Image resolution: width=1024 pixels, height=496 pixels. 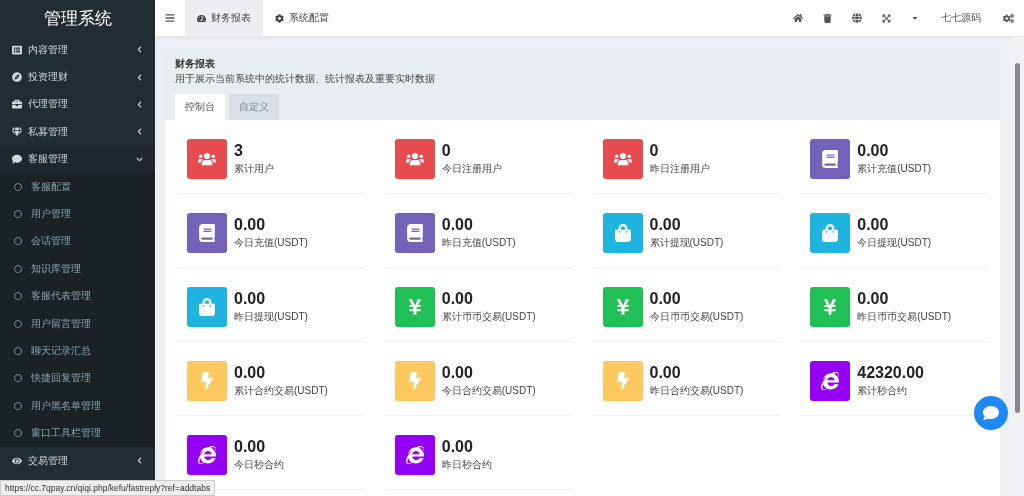 What do you see at coordinates (77, 241) in the screenshot?
I see `submenu-item: 会话管理` at bounding box center [77, 241].